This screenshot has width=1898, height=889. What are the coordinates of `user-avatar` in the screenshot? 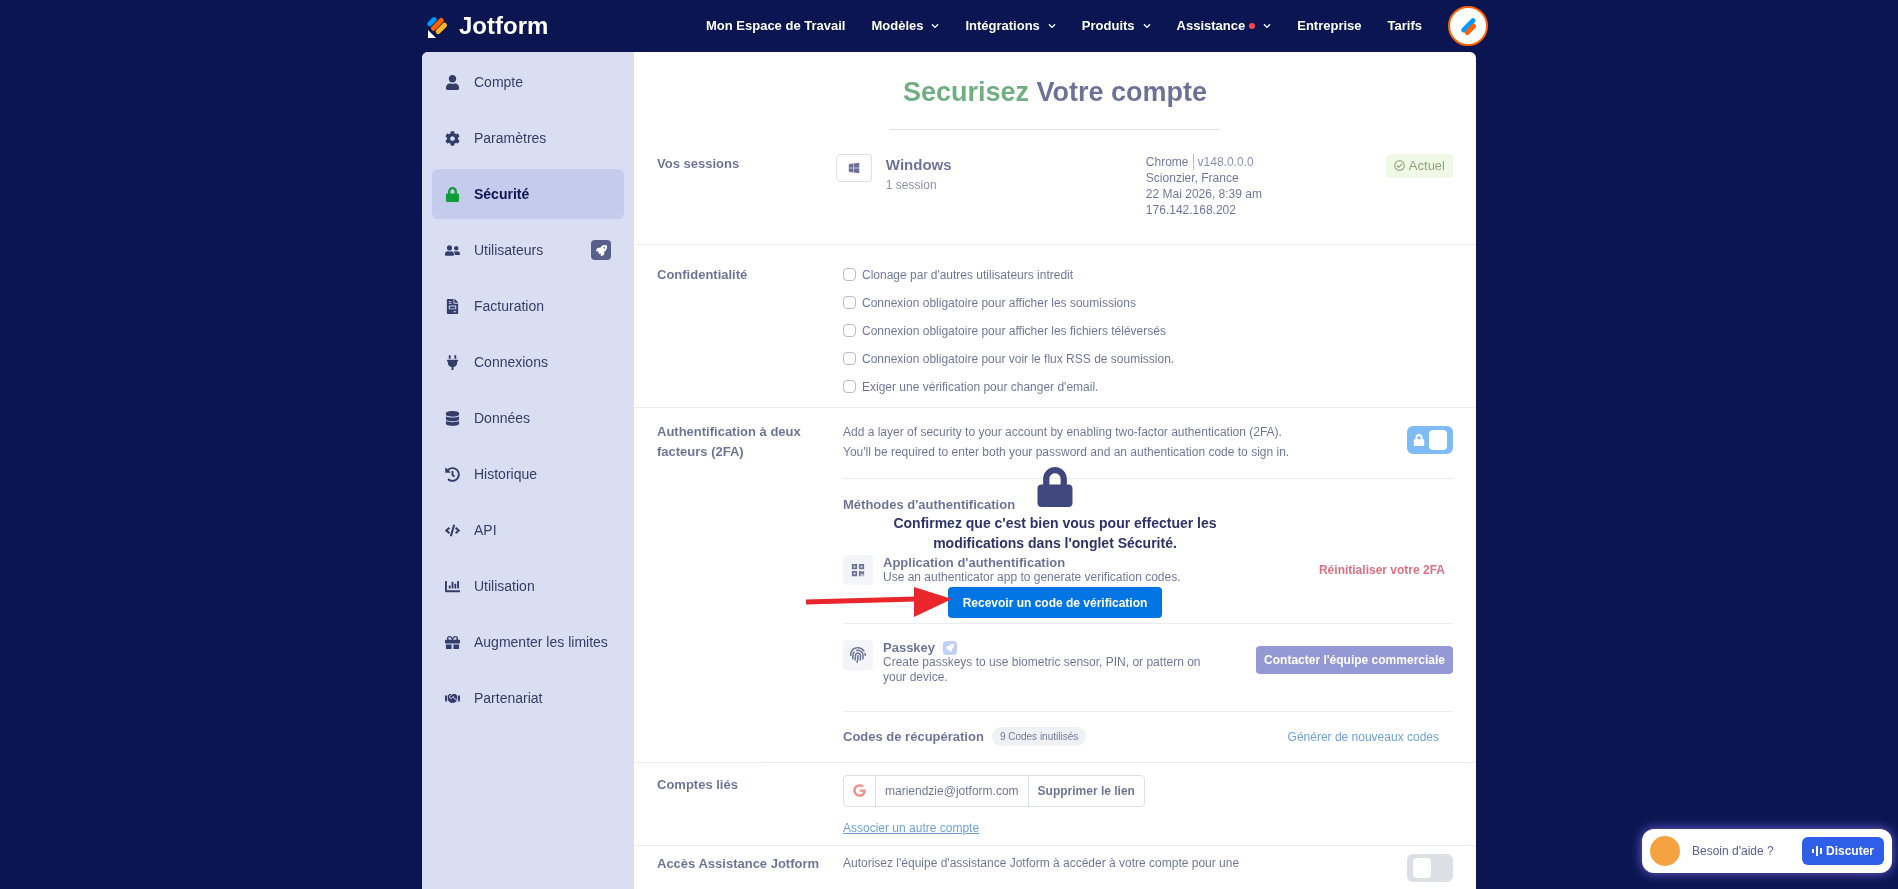 It's located at (1468, 26).